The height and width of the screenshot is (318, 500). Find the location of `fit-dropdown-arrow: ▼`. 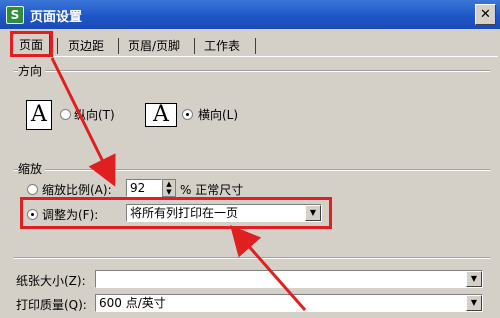

fit-dropdown-arrow: ▼ is located at coordinates (313, 213).